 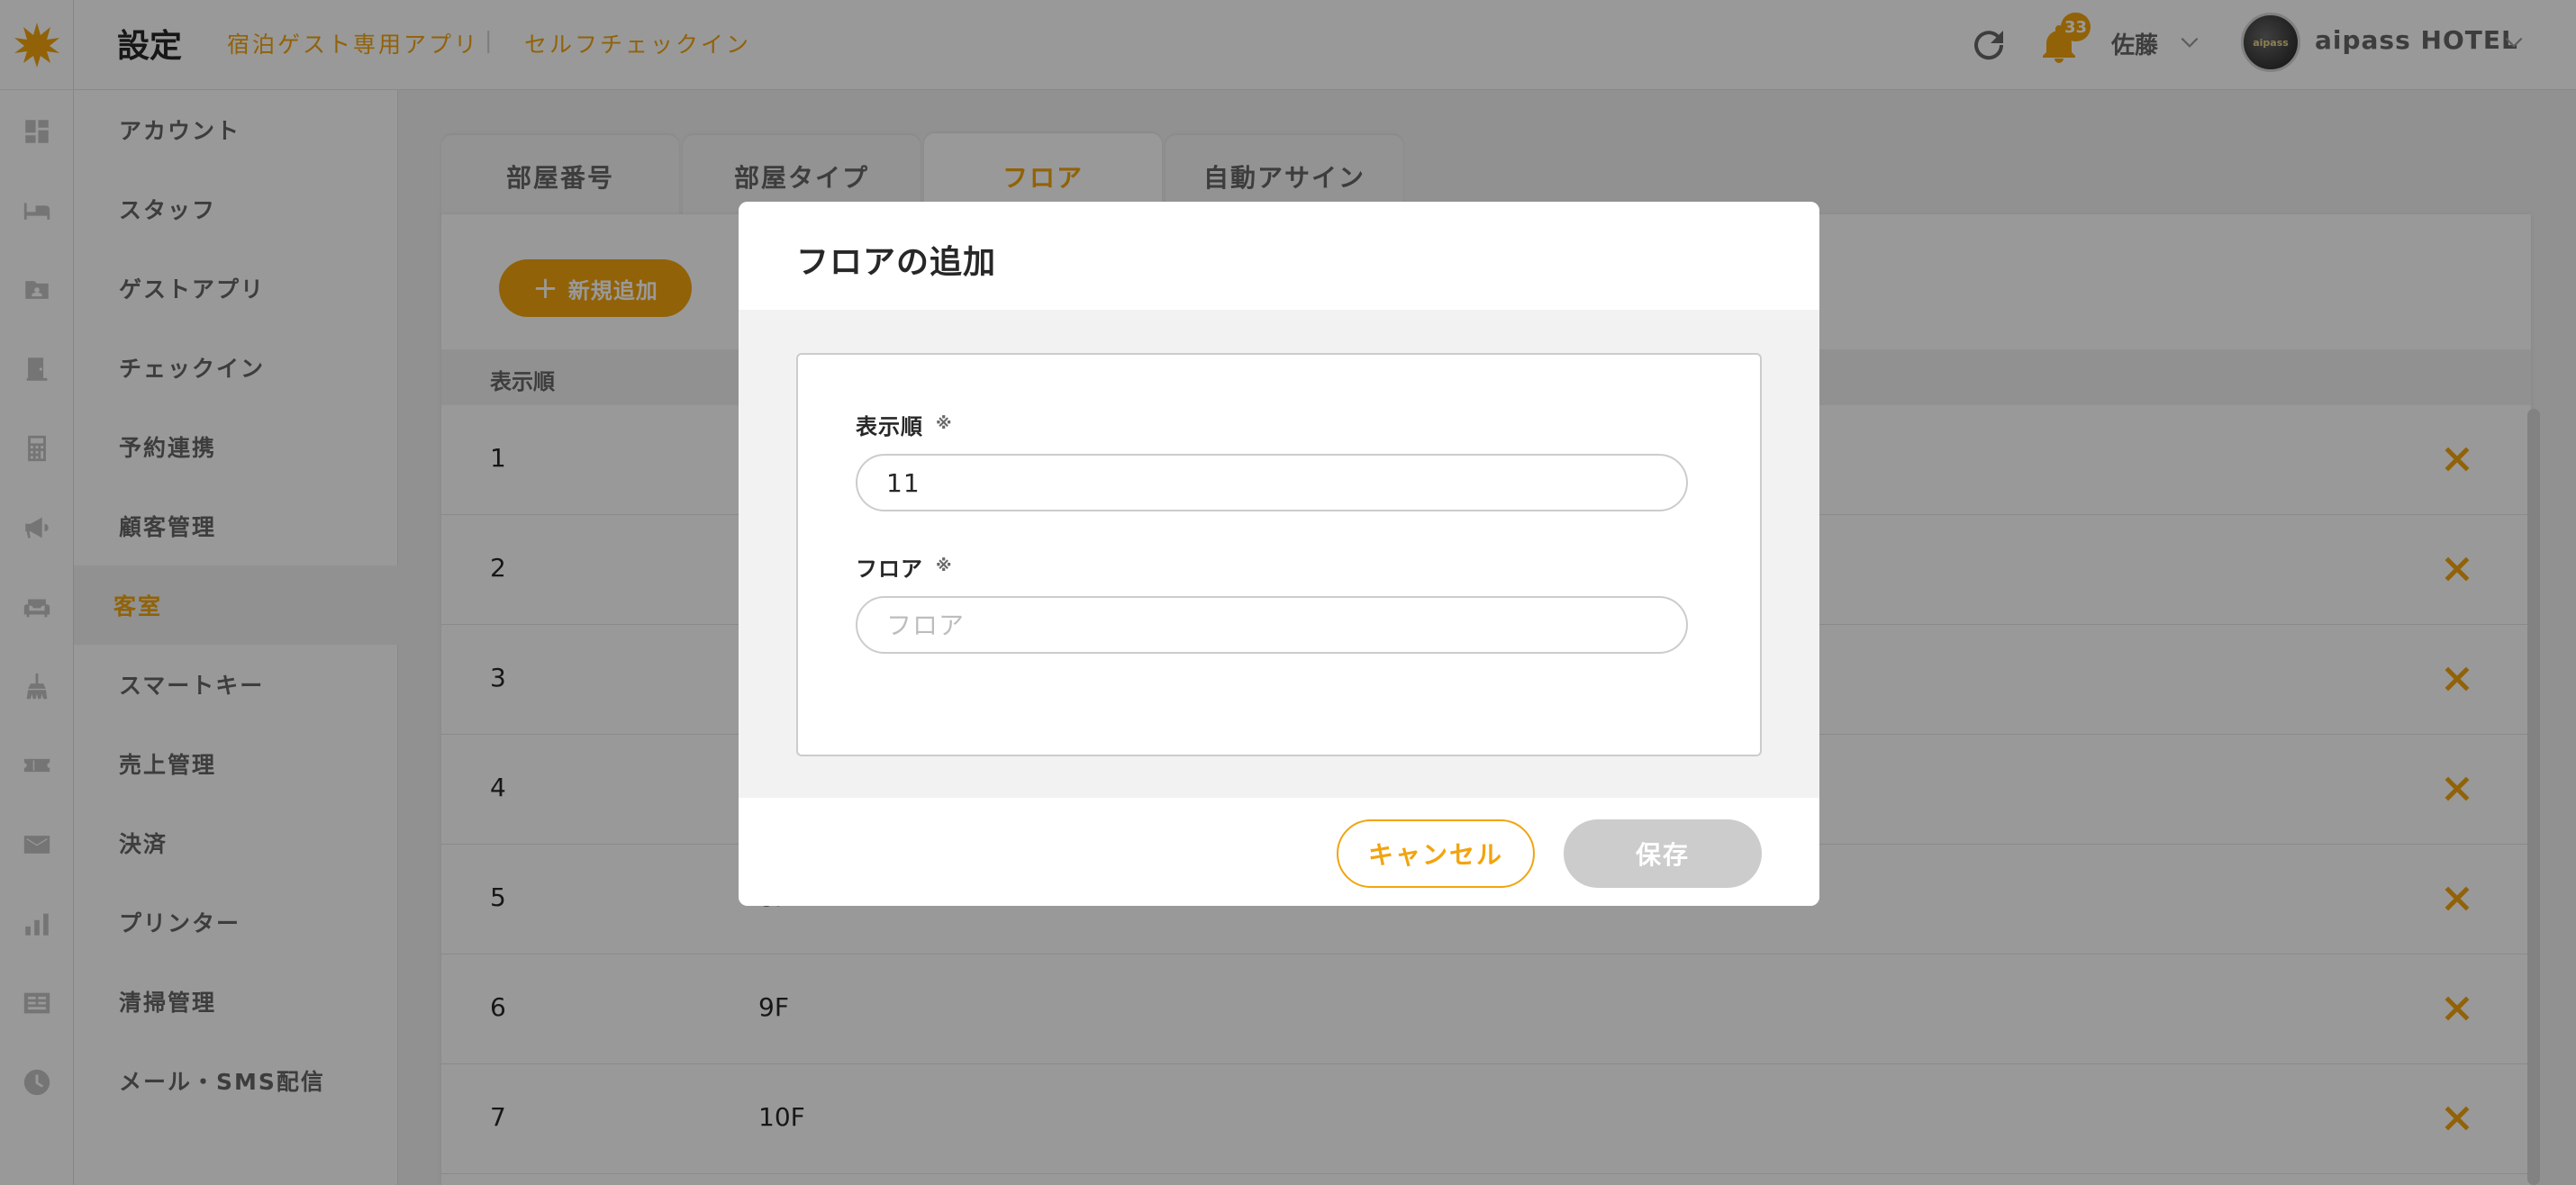 I want to click on floor-label-text: フロア, so click(x=889, y=569).